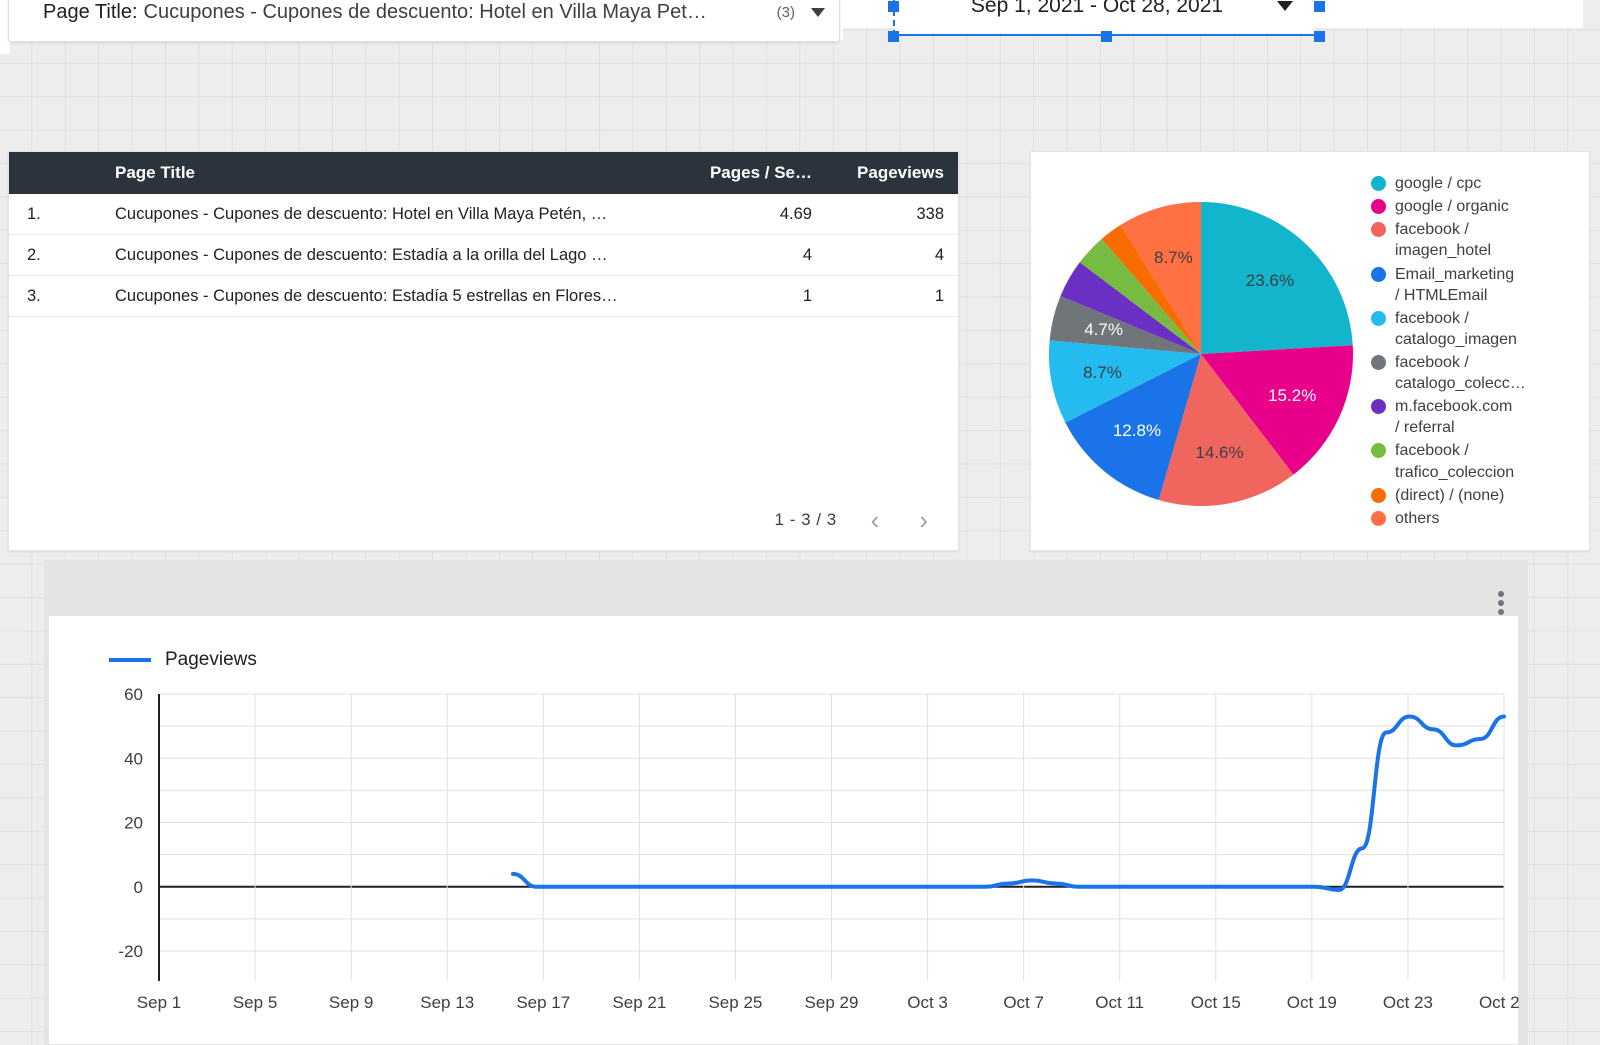  What do you see at coordinates (1476, 518) in the screenshot?
I see `pie-legend-item: others` at bounding box center [1476, 518].